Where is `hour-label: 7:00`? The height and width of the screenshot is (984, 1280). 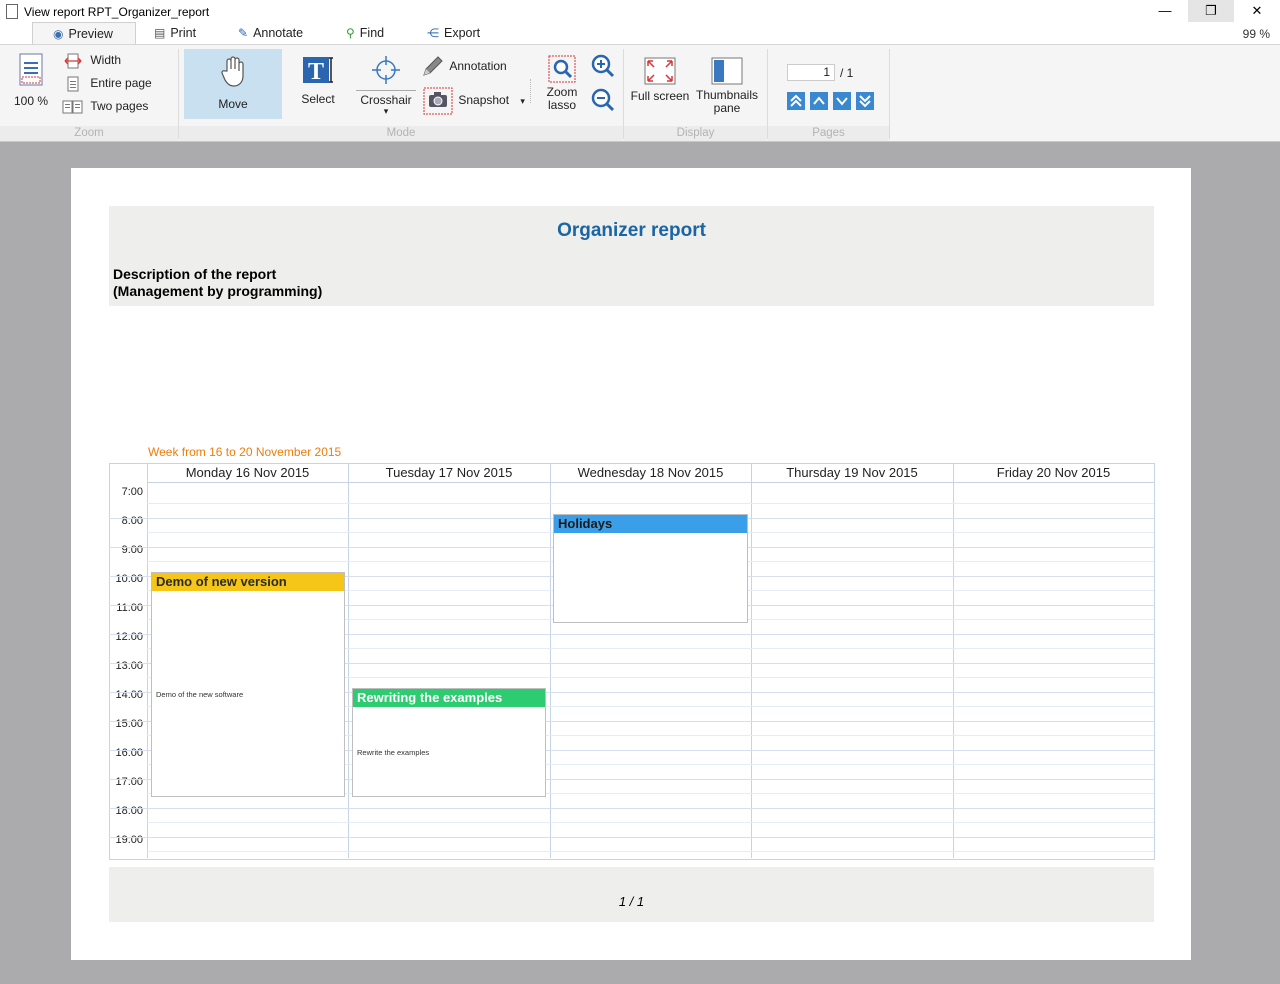
hour-label: 7:00 is located at coordinates (132, 492).